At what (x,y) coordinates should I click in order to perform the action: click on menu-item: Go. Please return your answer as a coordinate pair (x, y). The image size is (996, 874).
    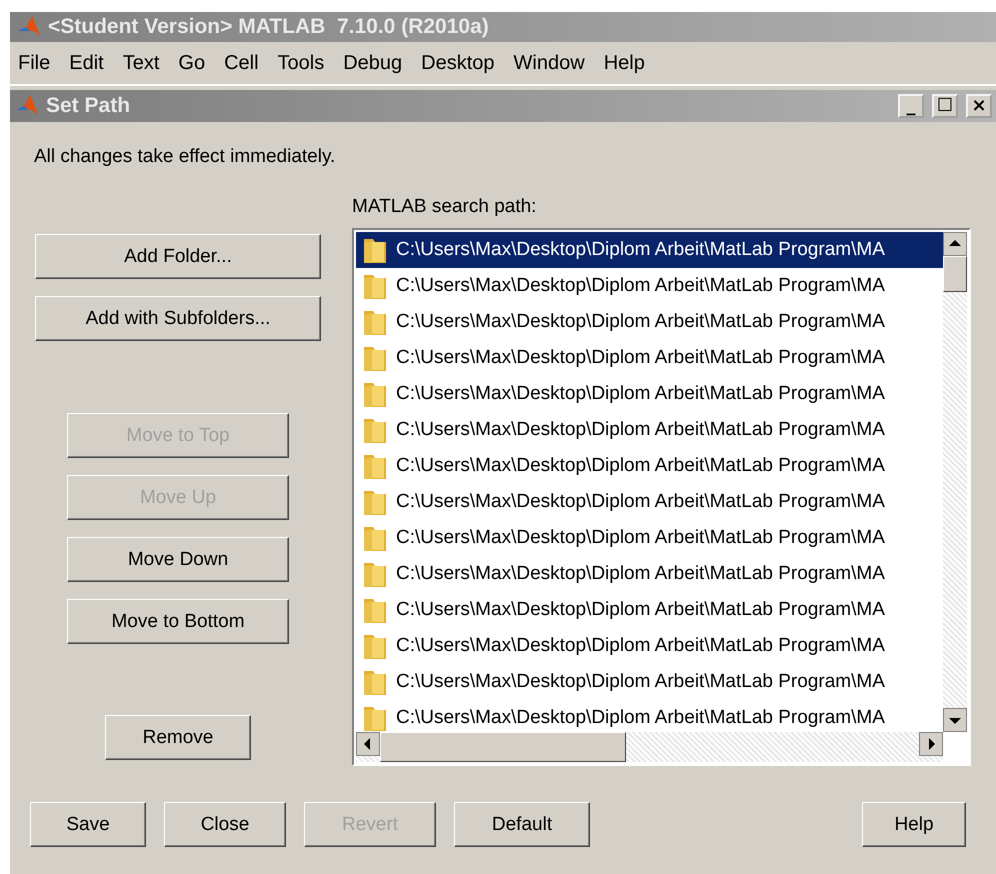
    Looking at the image, I should click on (193, 63).